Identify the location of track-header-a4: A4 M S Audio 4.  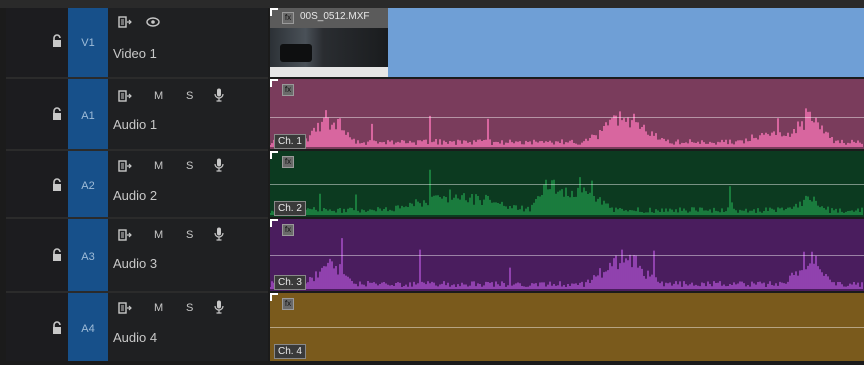
(137, 327).